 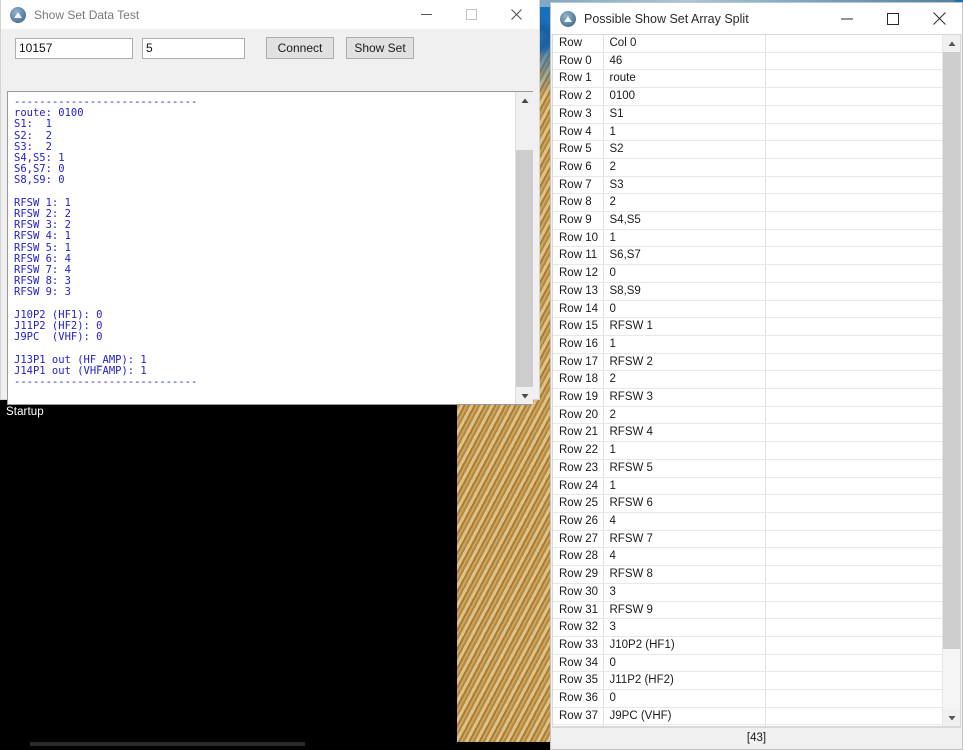 I want to click on port-input, so click(x=74, y=48).